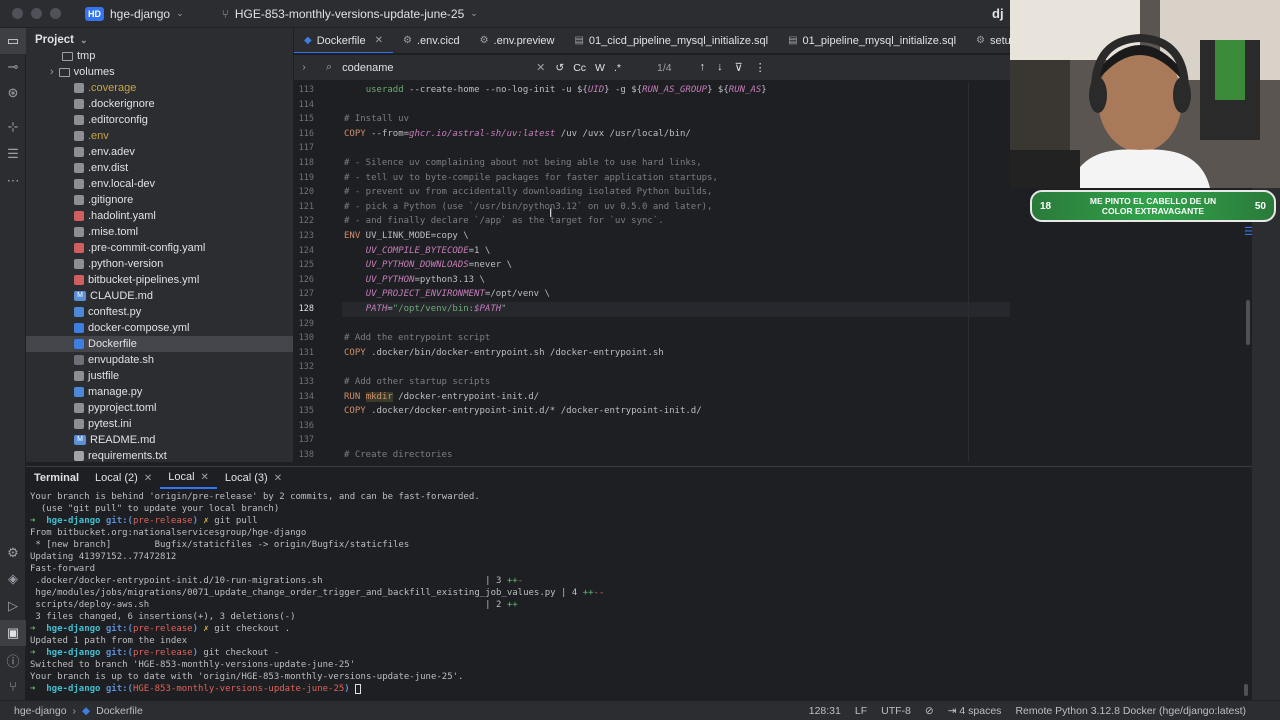 The image size is (1280, 720). I want to click on structure-icon: ☰, so click(13, 154).